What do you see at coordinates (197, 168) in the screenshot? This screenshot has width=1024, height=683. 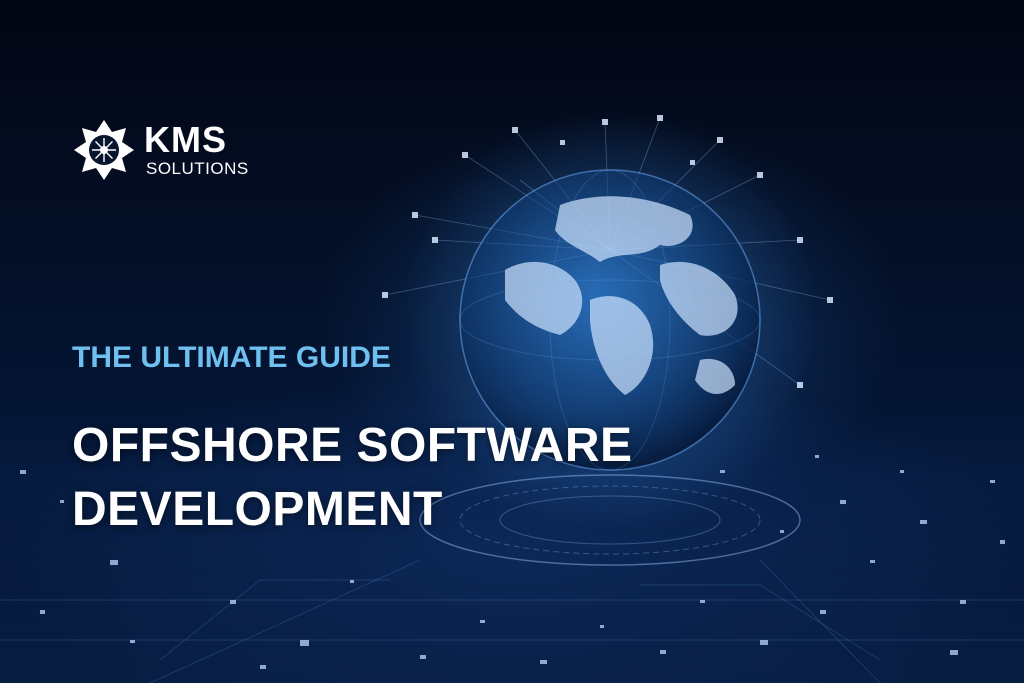 I see `logo-subtext: SOLUTIONS` at bounding box center [197, 168].